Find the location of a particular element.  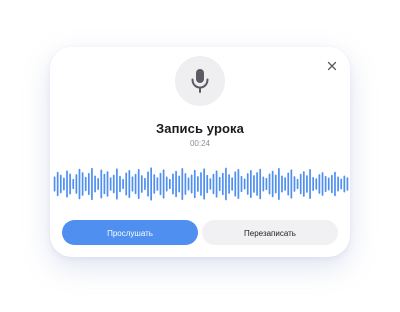

microphone-icon is located at coordinates (200, 81).